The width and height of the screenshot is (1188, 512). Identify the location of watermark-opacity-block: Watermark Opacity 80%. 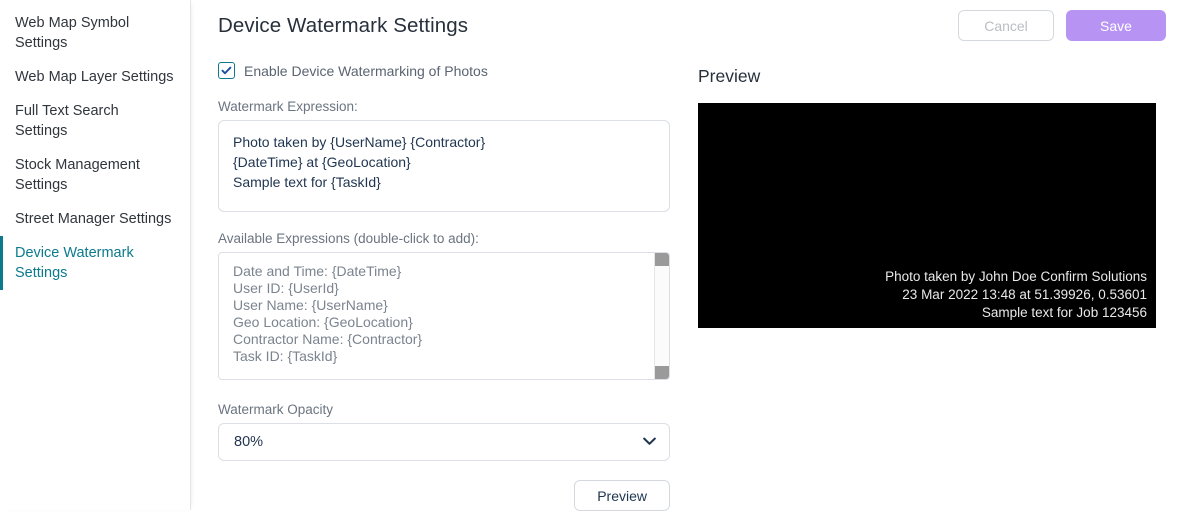
(444, 431).